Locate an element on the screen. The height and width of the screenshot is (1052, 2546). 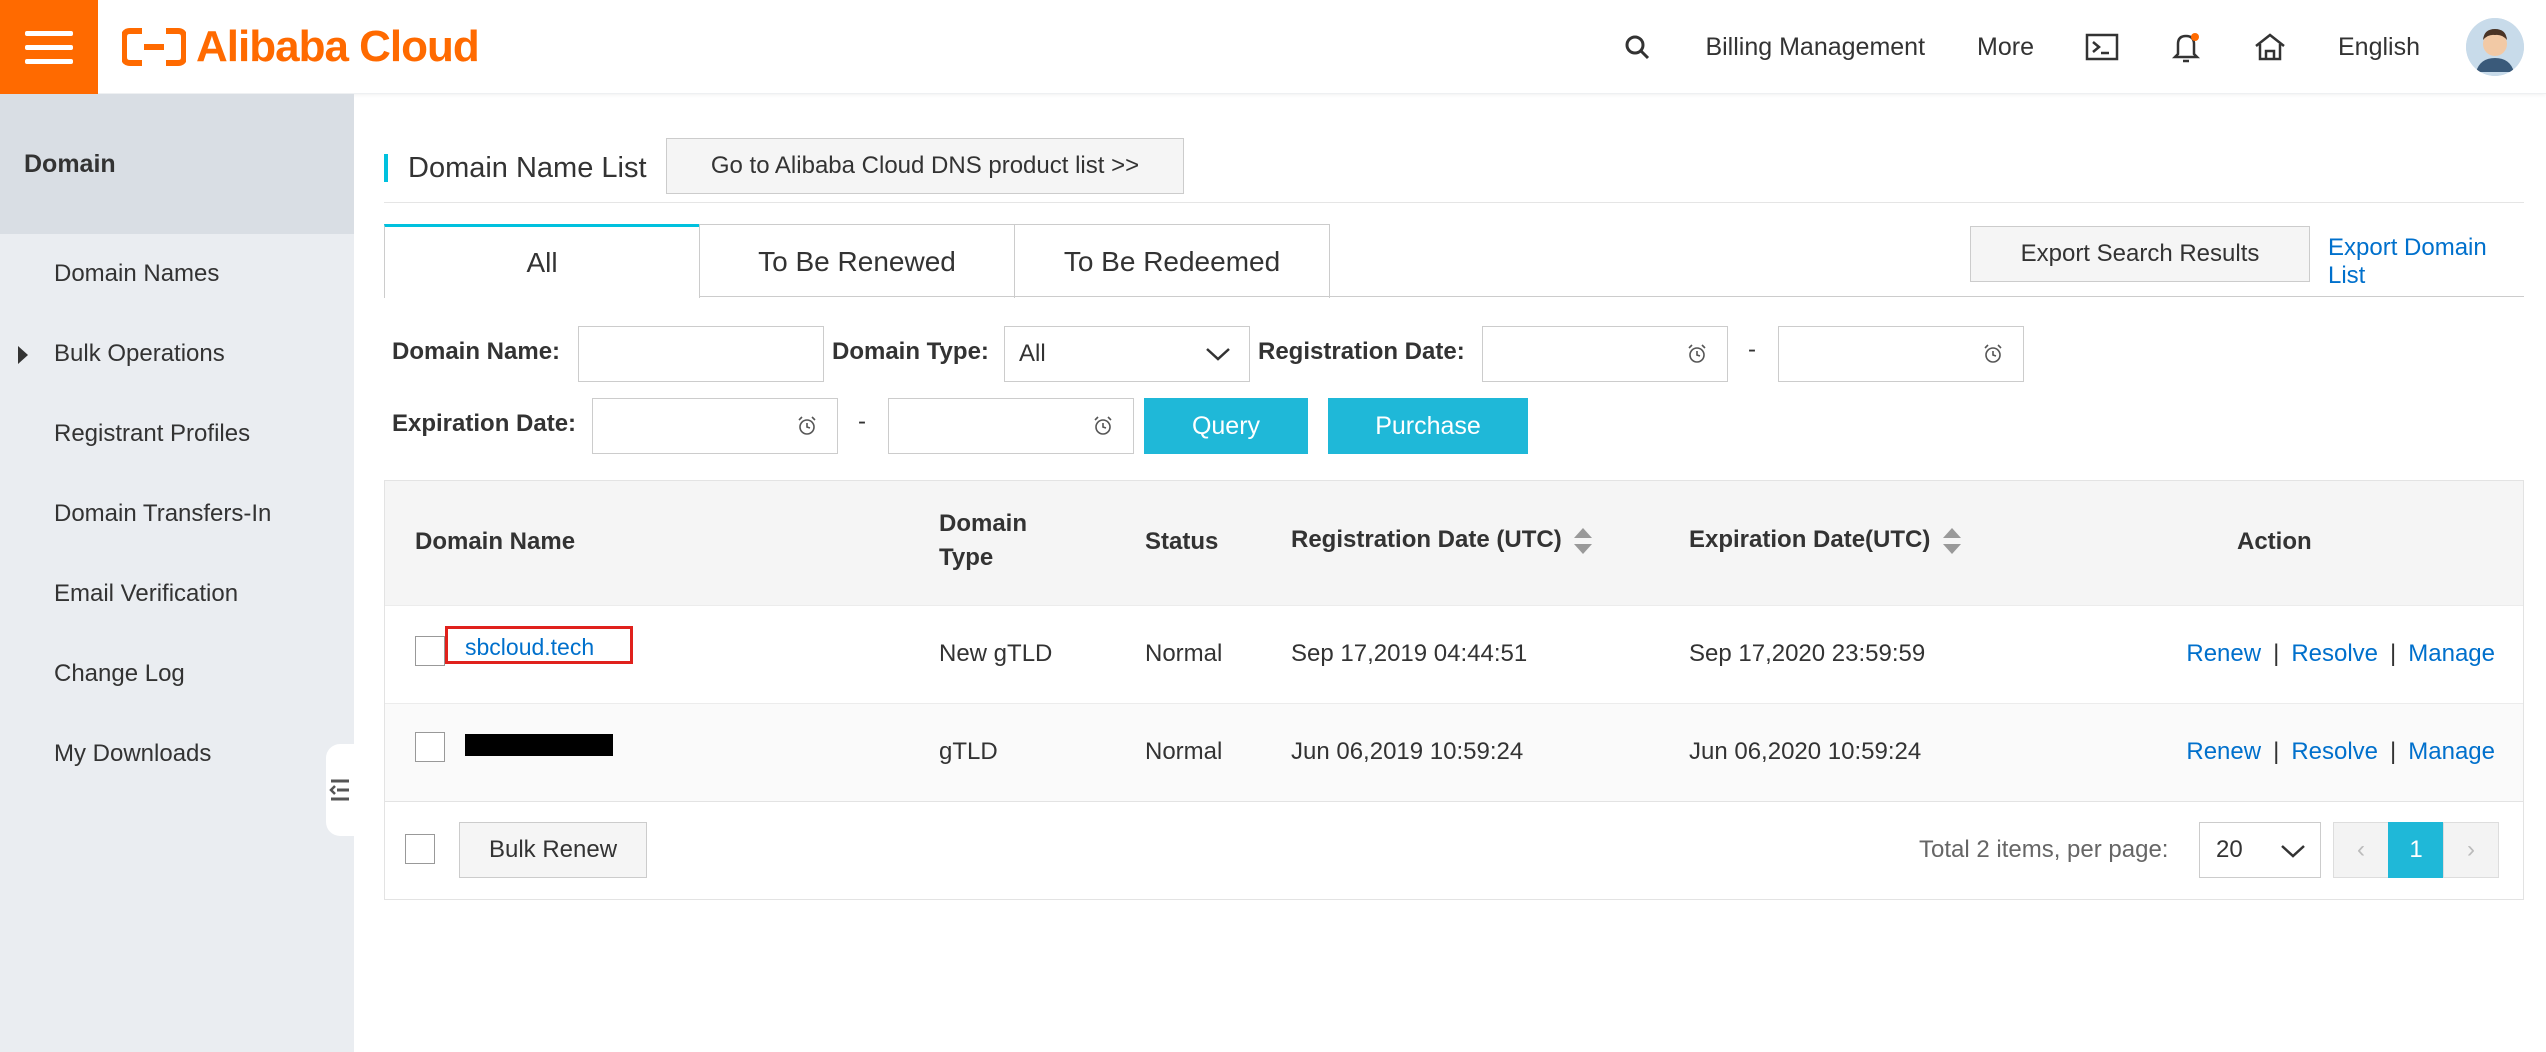
per-page-select: 20 is located at coordinates (2260, 850).